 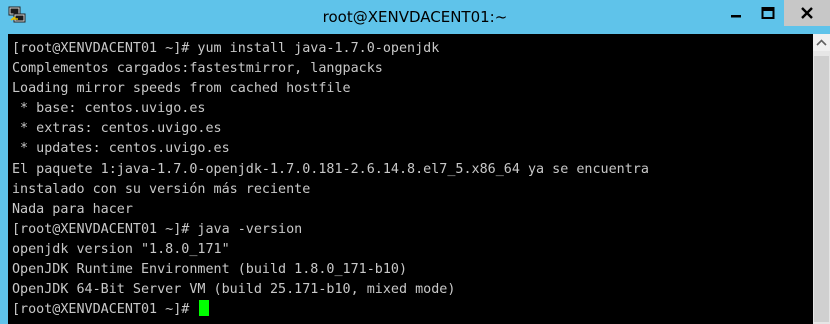 What do you see at coordinates (117, 129) in the screenshot?
I see `terminal-line: * extras: centos.uvigo.es` at bounding box center [117, 129].